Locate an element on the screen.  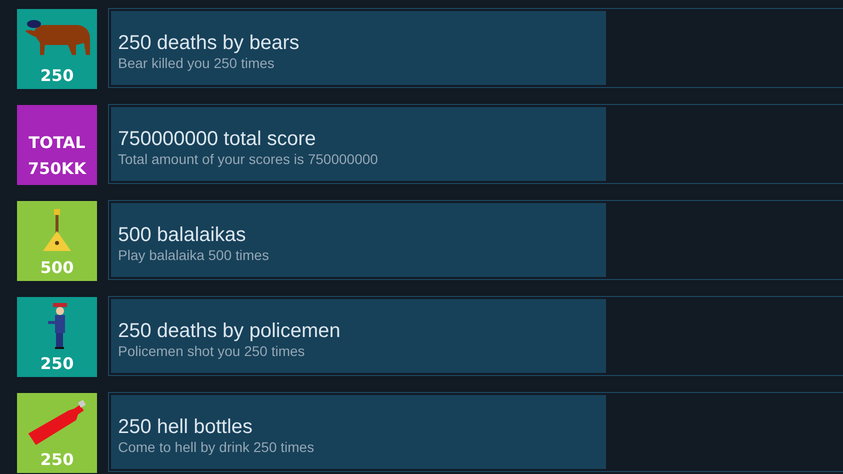
bottle-icon is located at coordinates (57, 421).